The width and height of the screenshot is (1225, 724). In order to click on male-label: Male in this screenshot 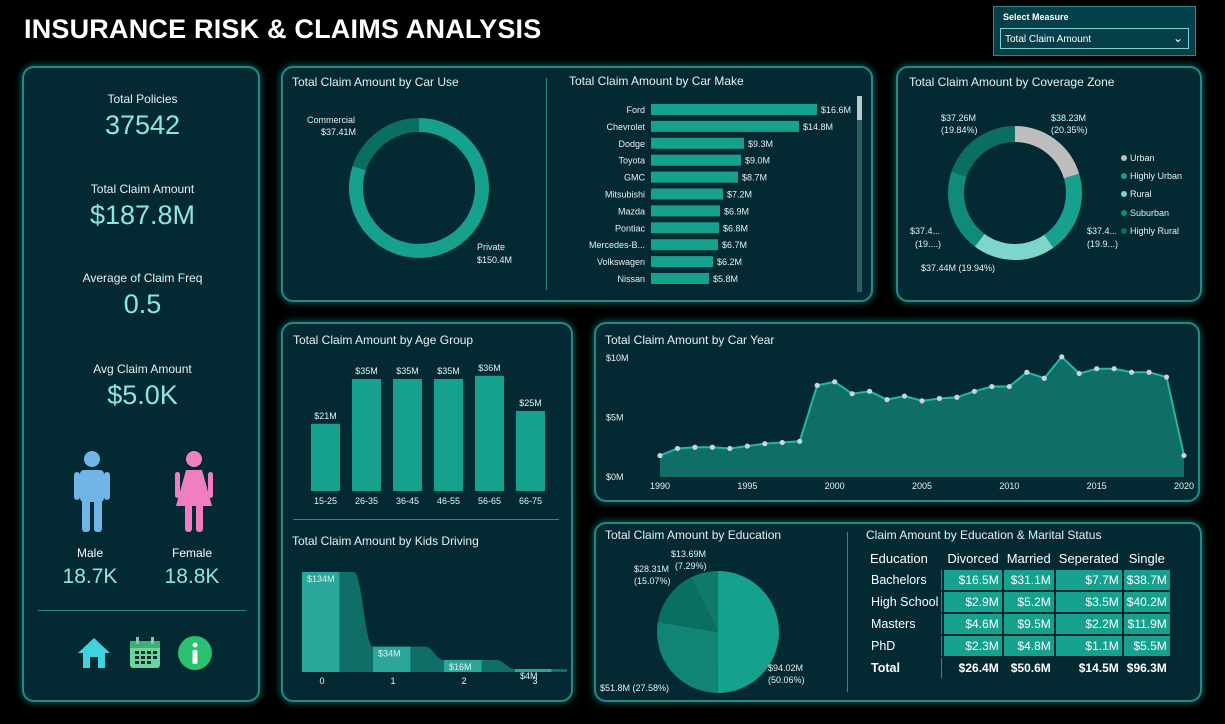, I will do `click(89, 553)`.